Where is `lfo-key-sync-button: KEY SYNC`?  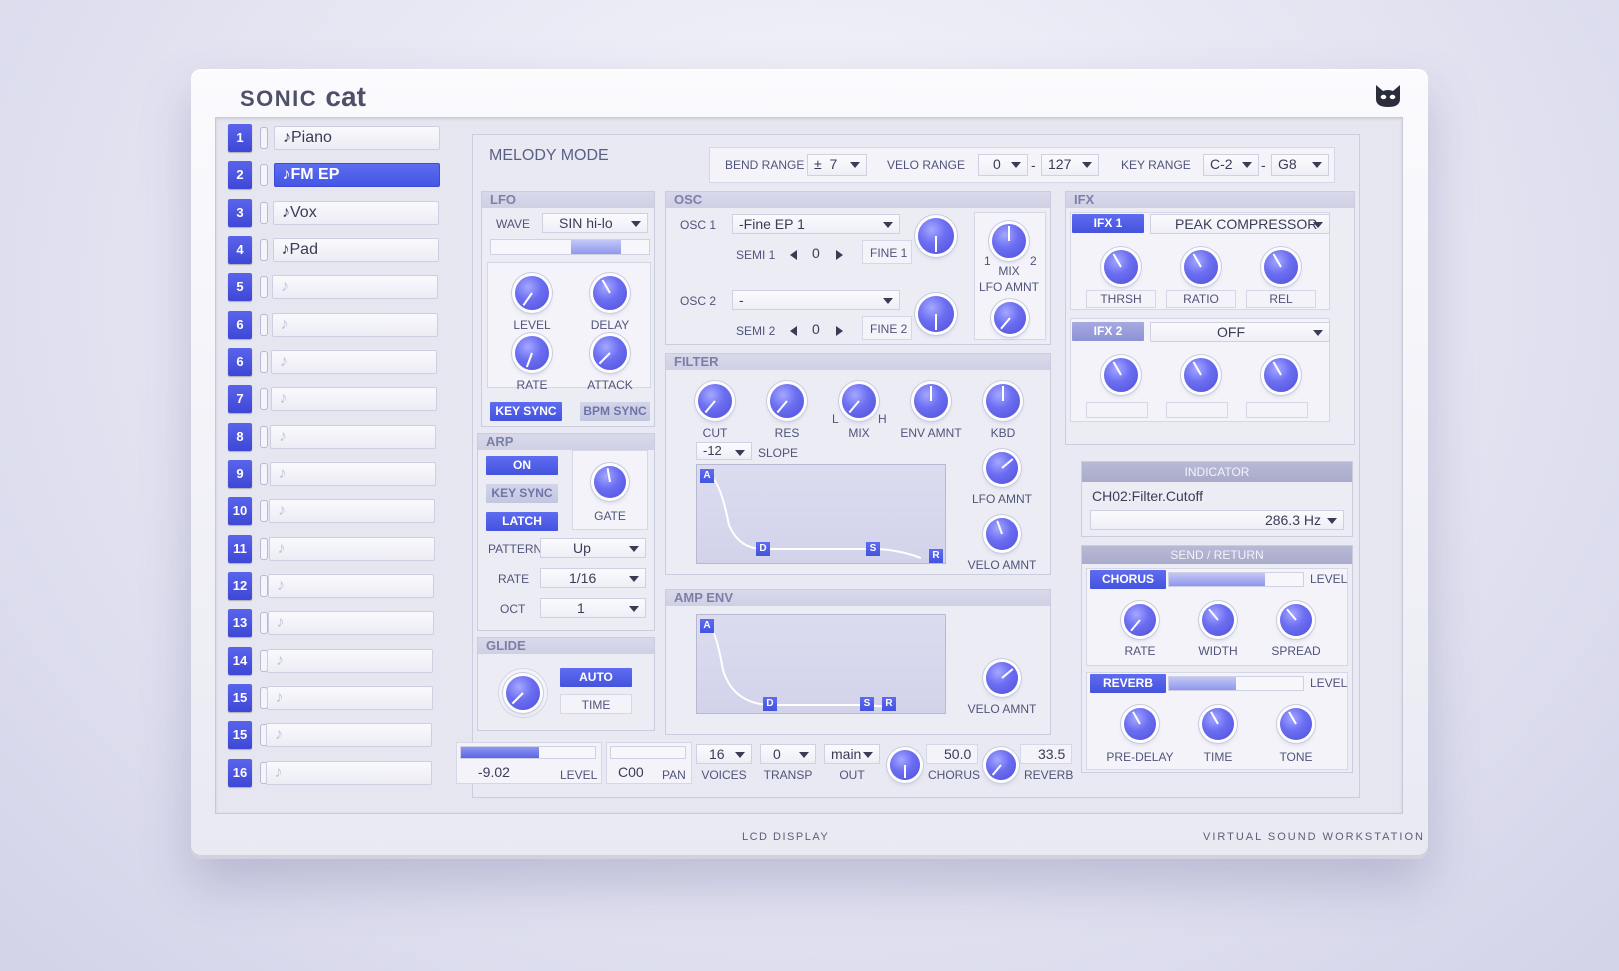 lfo-key-sync-button: KEY SYNC is located at coordinates (526, 411).